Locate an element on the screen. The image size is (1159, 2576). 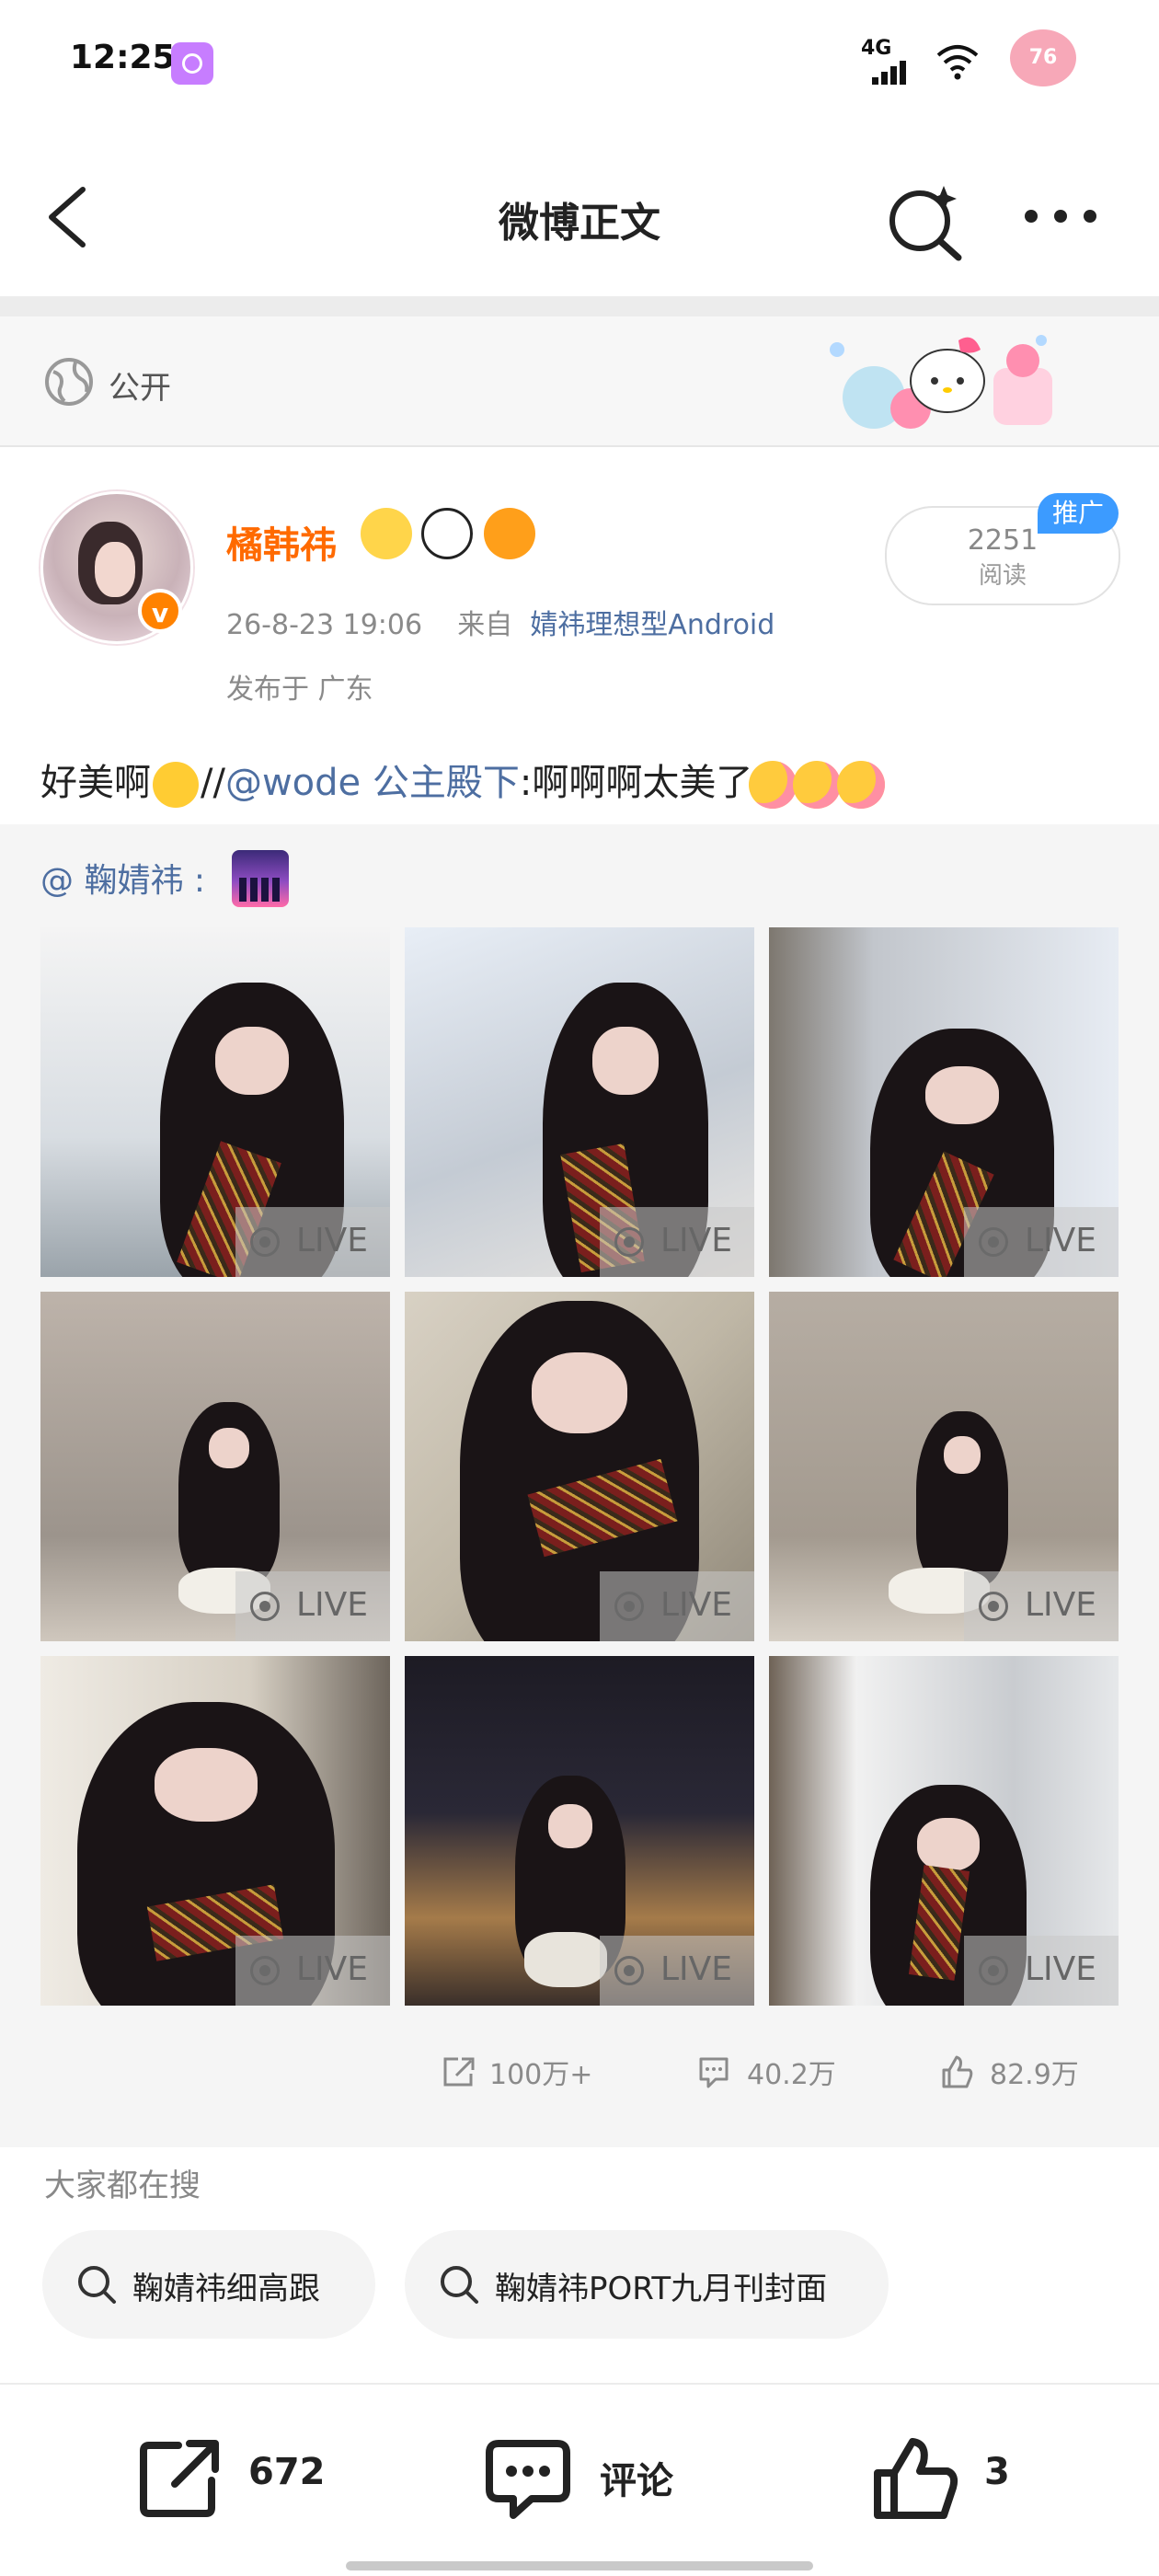
post-text-end: :啊啊啊太美了 is located at coordinates (636, 783).